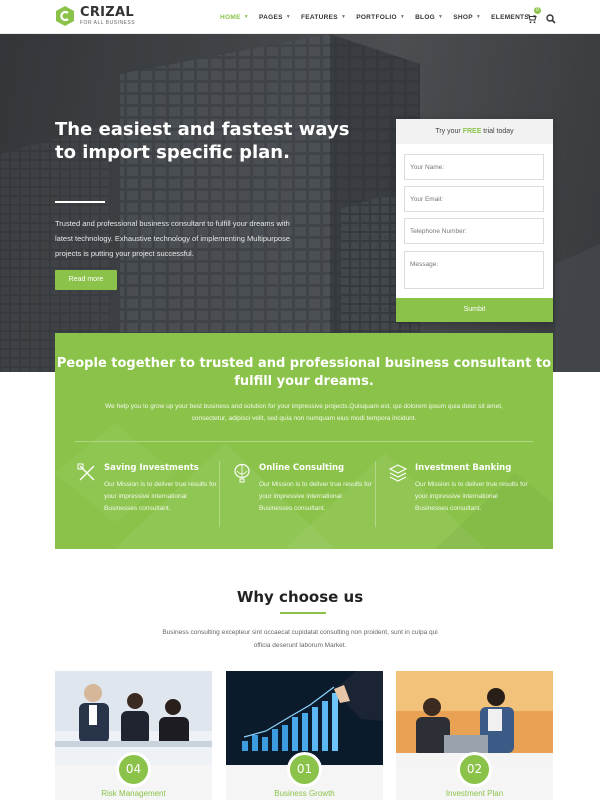 Image resolution: width=600 pixels, height=800 pixels. What do you see at coordinates (133, 718) in the screenshot?
I see `meeting-photo-image` at bounding box center [133, 718].